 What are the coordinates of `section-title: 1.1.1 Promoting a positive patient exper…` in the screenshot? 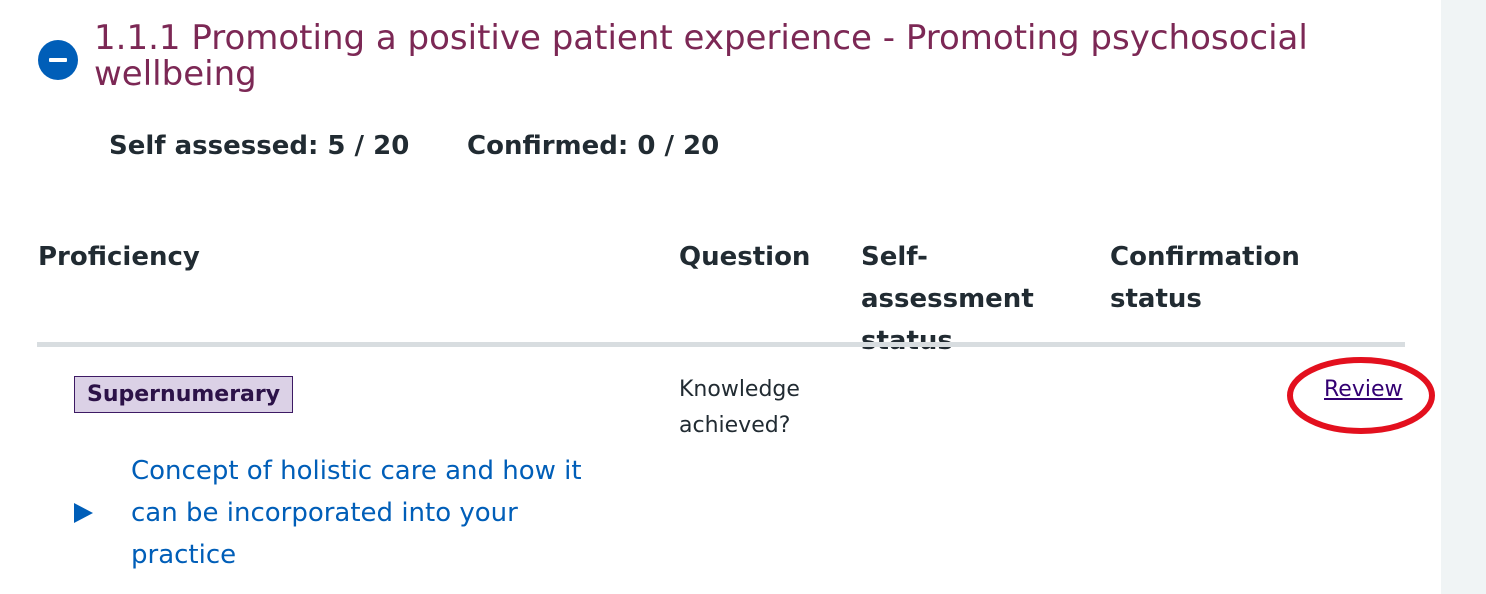 It's located at (714, 56).